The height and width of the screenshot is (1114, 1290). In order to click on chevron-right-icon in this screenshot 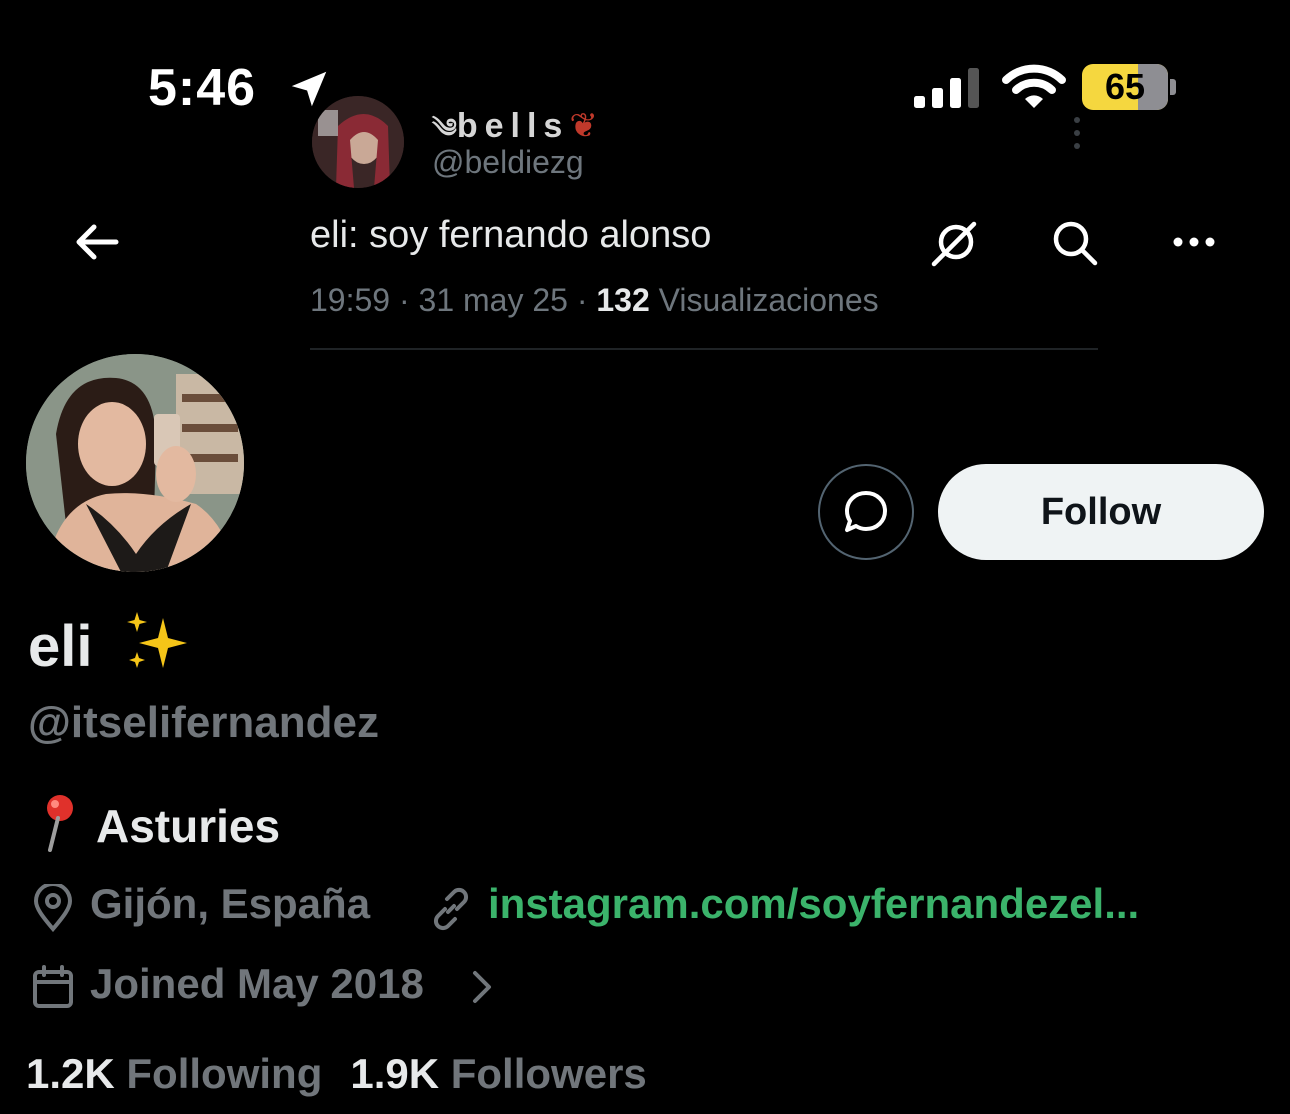, I will do `click(482, 987)`.